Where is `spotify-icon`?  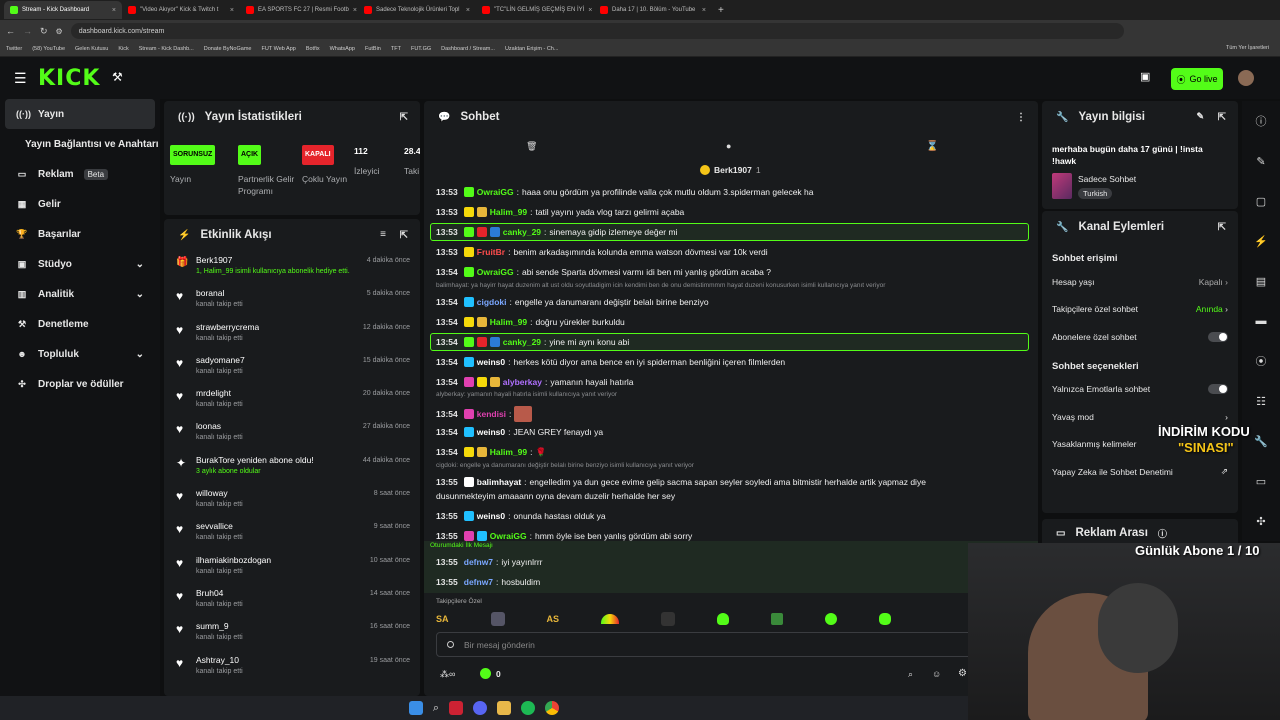 spotify-icon is located at coordinates (528, 708).